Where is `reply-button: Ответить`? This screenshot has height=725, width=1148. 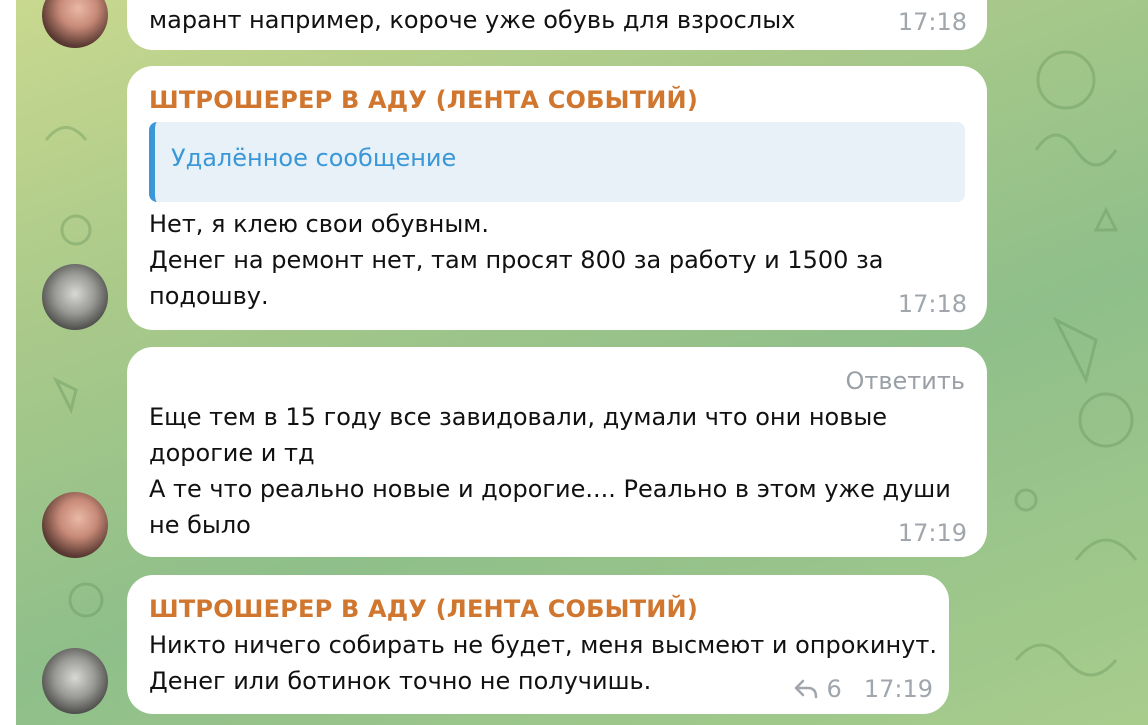 reply-button: Ответить is located at coordinates (905, 381).